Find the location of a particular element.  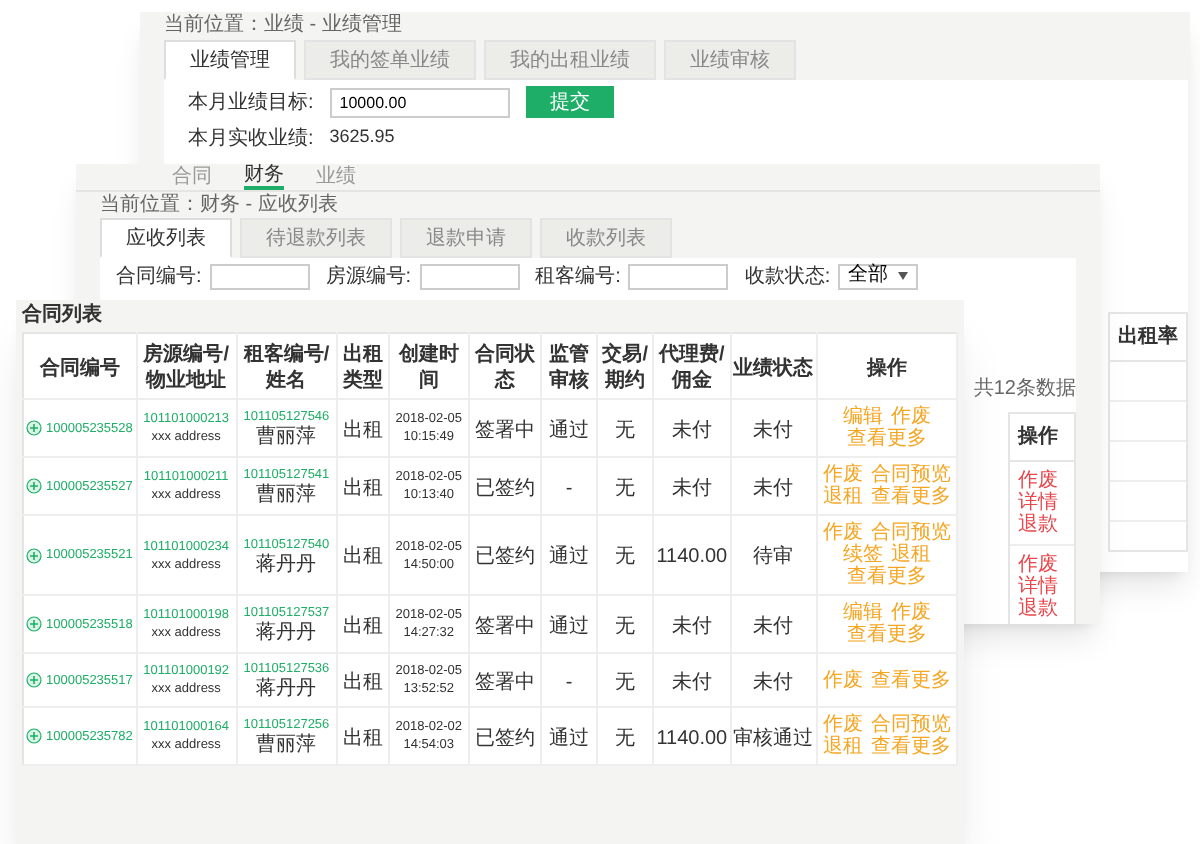

filter-label: 租客编号: is located at coordinates (578, 277).